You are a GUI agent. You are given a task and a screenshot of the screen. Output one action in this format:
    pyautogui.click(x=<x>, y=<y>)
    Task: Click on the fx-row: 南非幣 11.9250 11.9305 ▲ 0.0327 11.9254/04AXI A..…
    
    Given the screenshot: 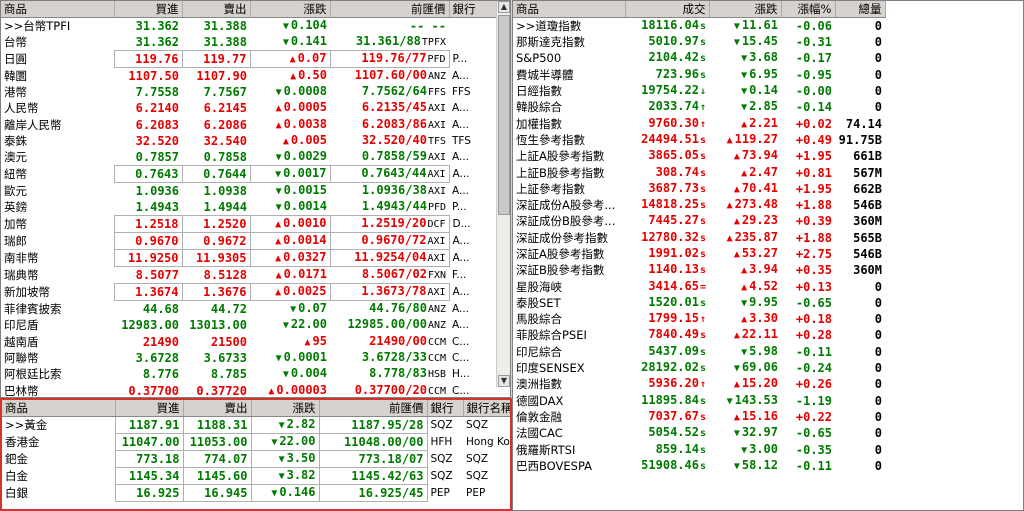 What is the action you would take?
    pyautogui.click(x=249, y=258)
    